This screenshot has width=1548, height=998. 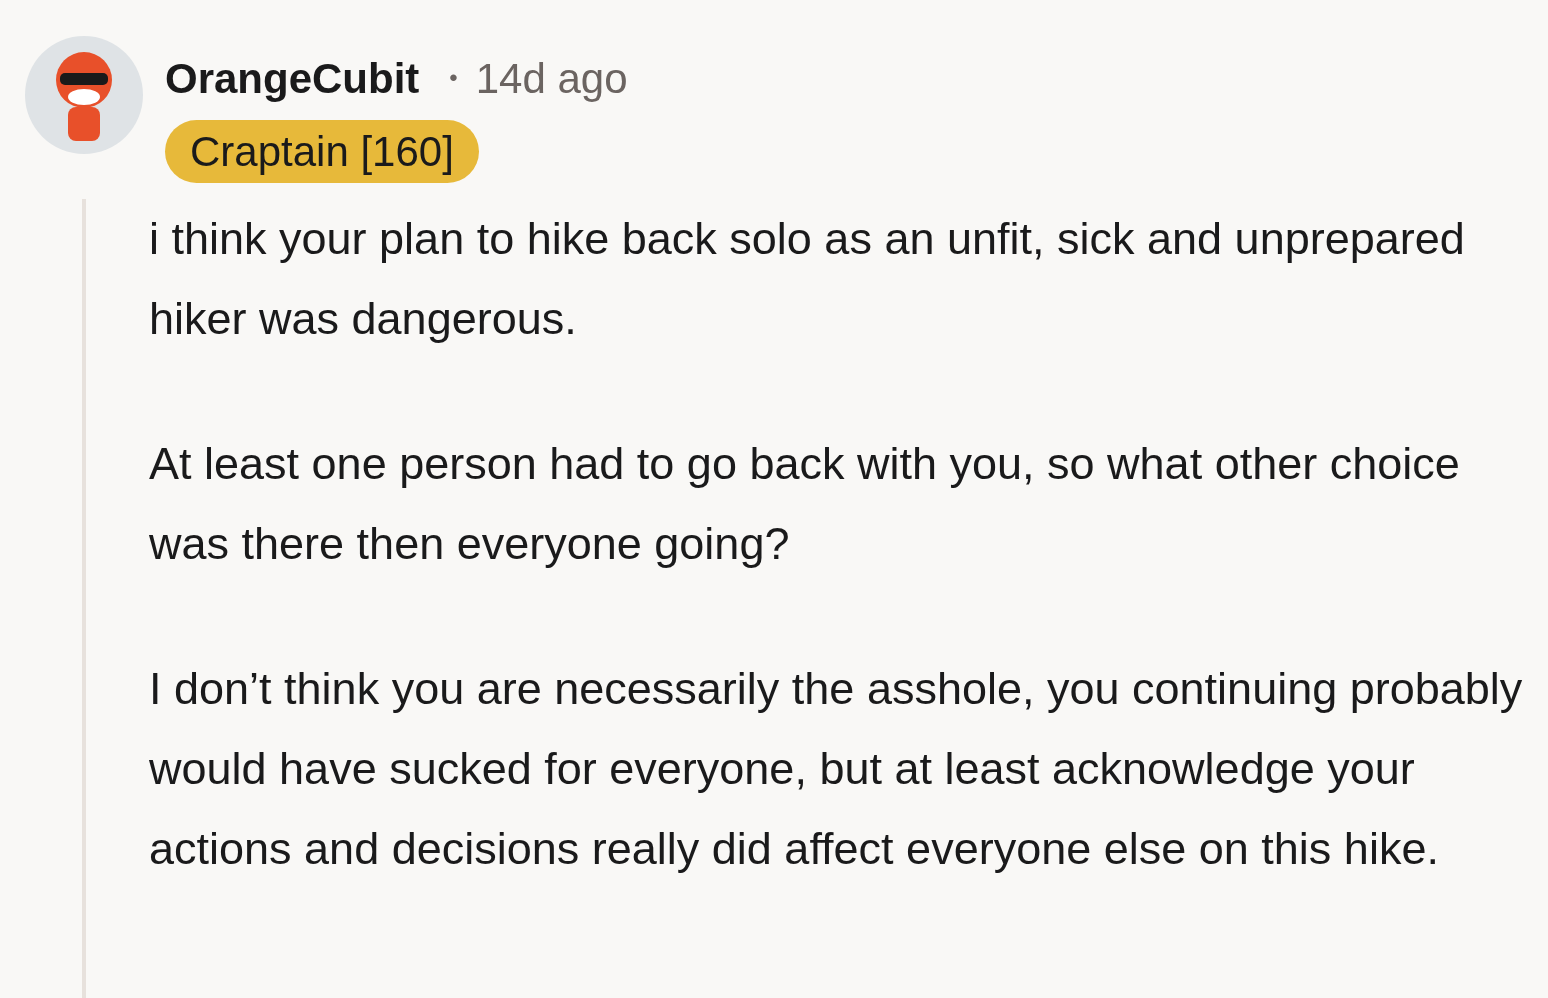 What do you see at coordinates (551, 78) in the screenshot?
I see `timestamp: 14d ago` at bounding box center [551, 78].